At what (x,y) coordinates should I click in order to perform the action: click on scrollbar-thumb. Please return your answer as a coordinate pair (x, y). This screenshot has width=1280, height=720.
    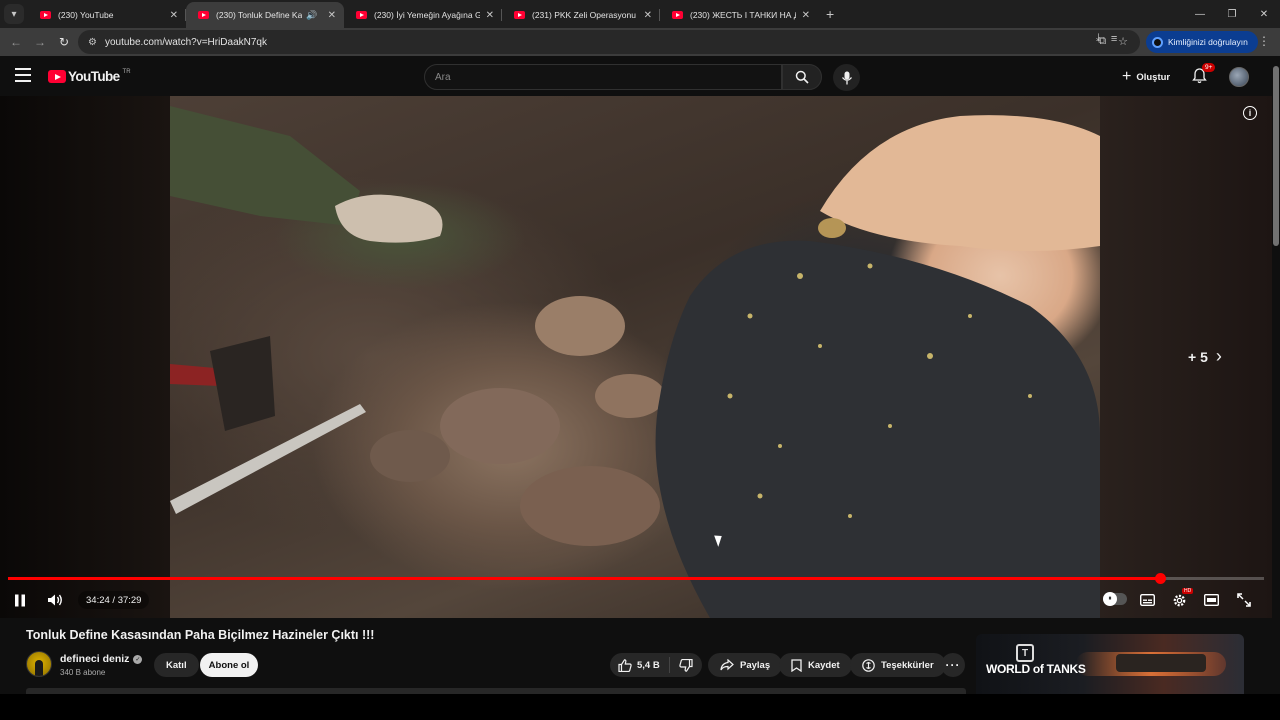
    Looking at the image, I should click on (1276, 156).